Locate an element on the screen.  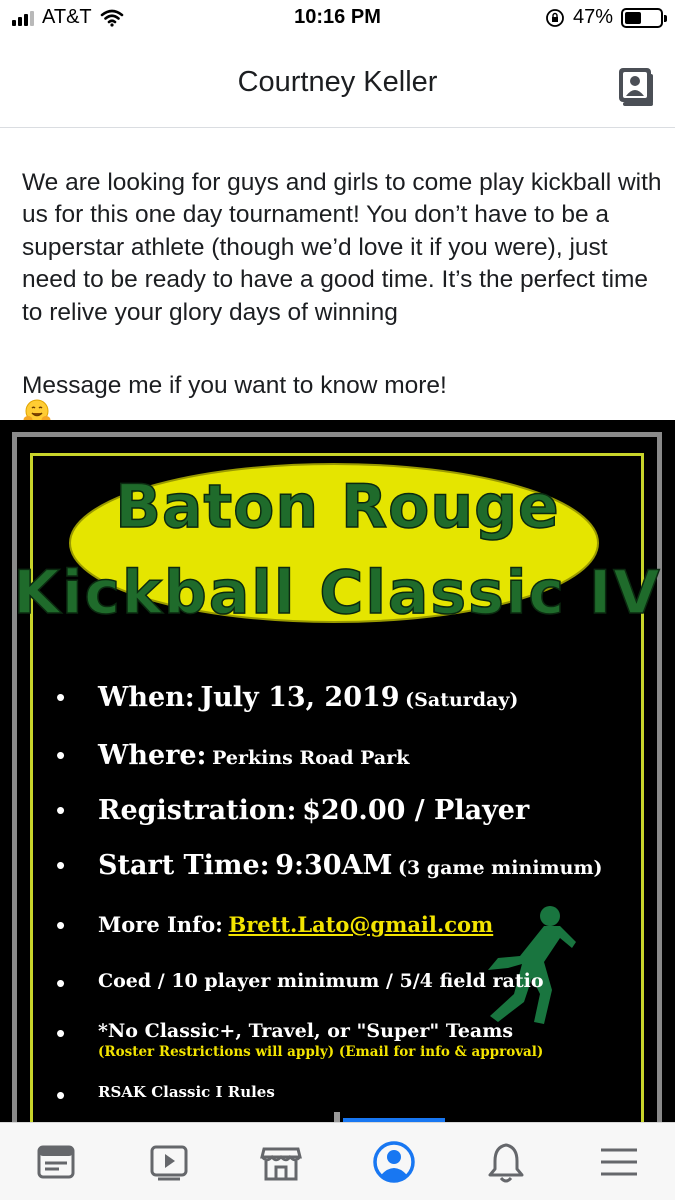
menu-icon is located at coordinates (618, 1161).